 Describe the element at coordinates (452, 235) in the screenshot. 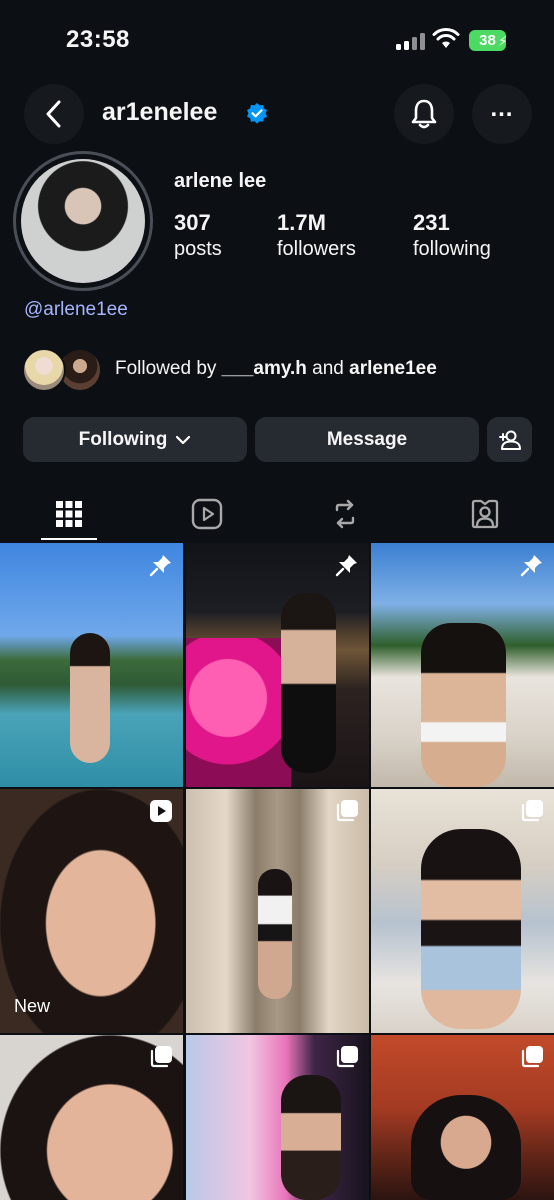

I see `stat-following: 231 following` at that location.